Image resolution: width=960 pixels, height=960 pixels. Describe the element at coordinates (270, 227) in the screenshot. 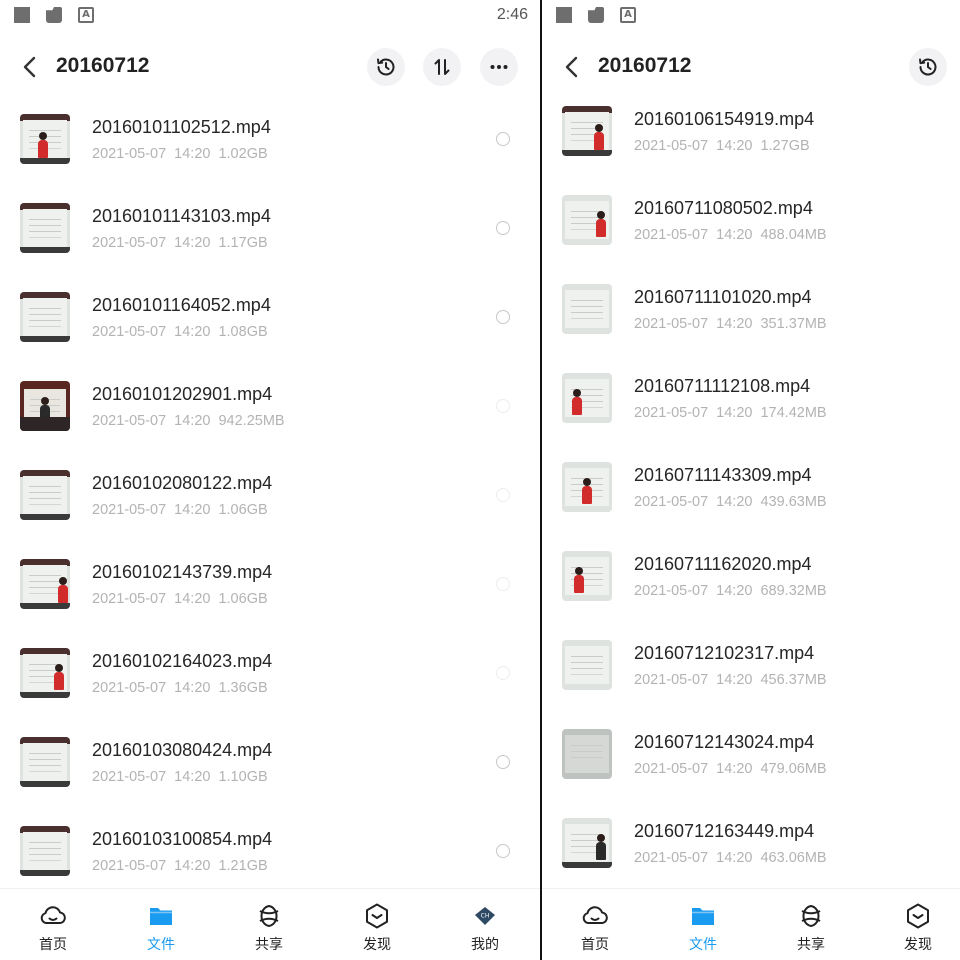

I see `list-item: 20160101143103.mp4 2021-05-07 14:20 1.17GB` at that location.